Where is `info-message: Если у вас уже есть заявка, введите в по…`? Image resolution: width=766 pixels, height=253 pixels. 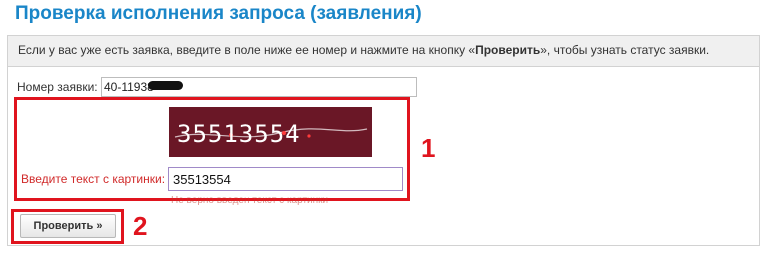
info-message: Если у вас уже есть заявка, введите в по… is located at coordinates (383, 51).